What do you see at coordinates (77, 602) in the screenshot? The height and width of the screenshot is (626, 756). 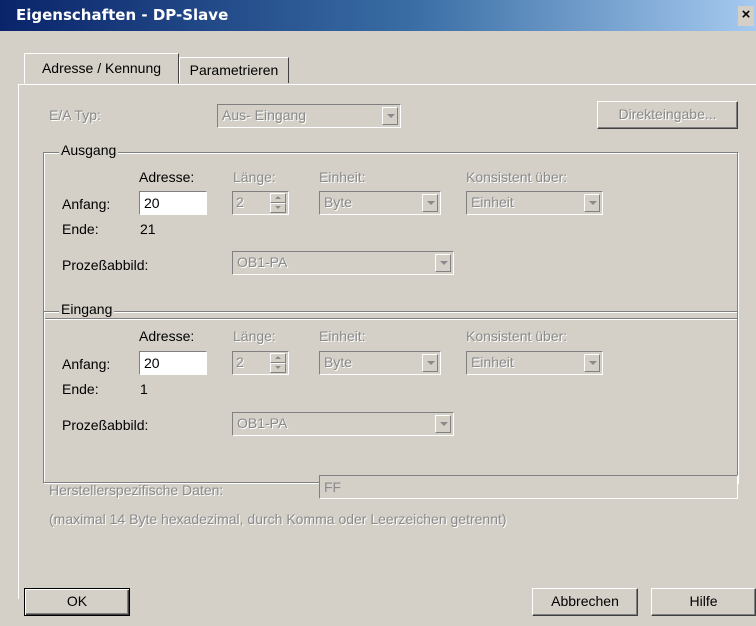 I see `ok-button: OK` at bounding box center [77, 602].